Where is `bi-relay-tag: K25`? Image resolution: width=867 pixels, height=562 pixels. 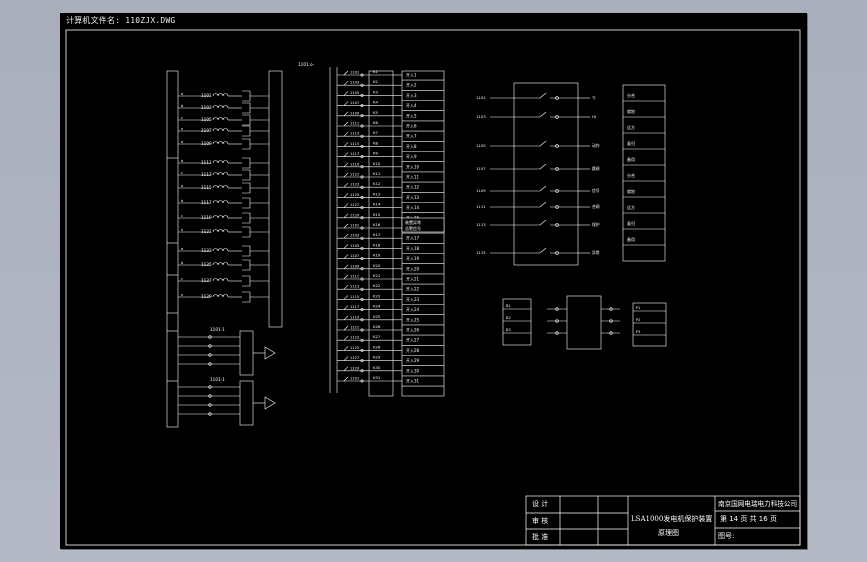 bi-relay-tag: K25 is located at coordinates (377, 316).